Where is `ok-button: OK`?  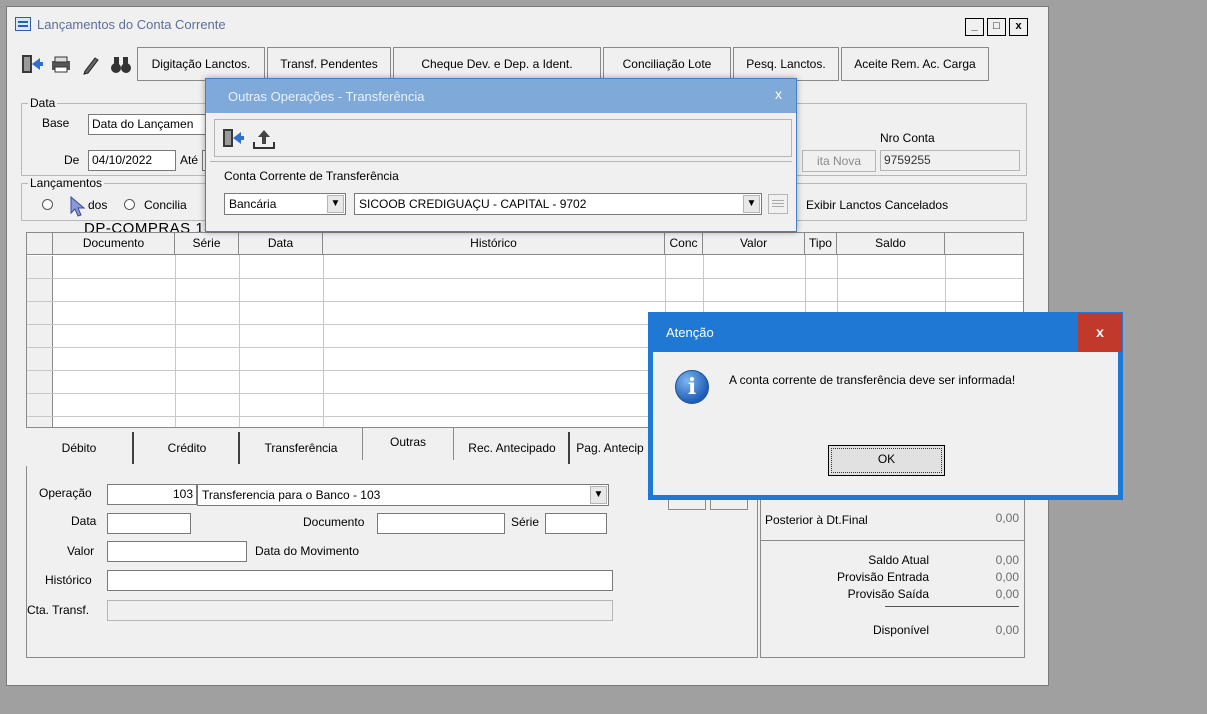
ok-button: OK is located at coordinates (886, 460).